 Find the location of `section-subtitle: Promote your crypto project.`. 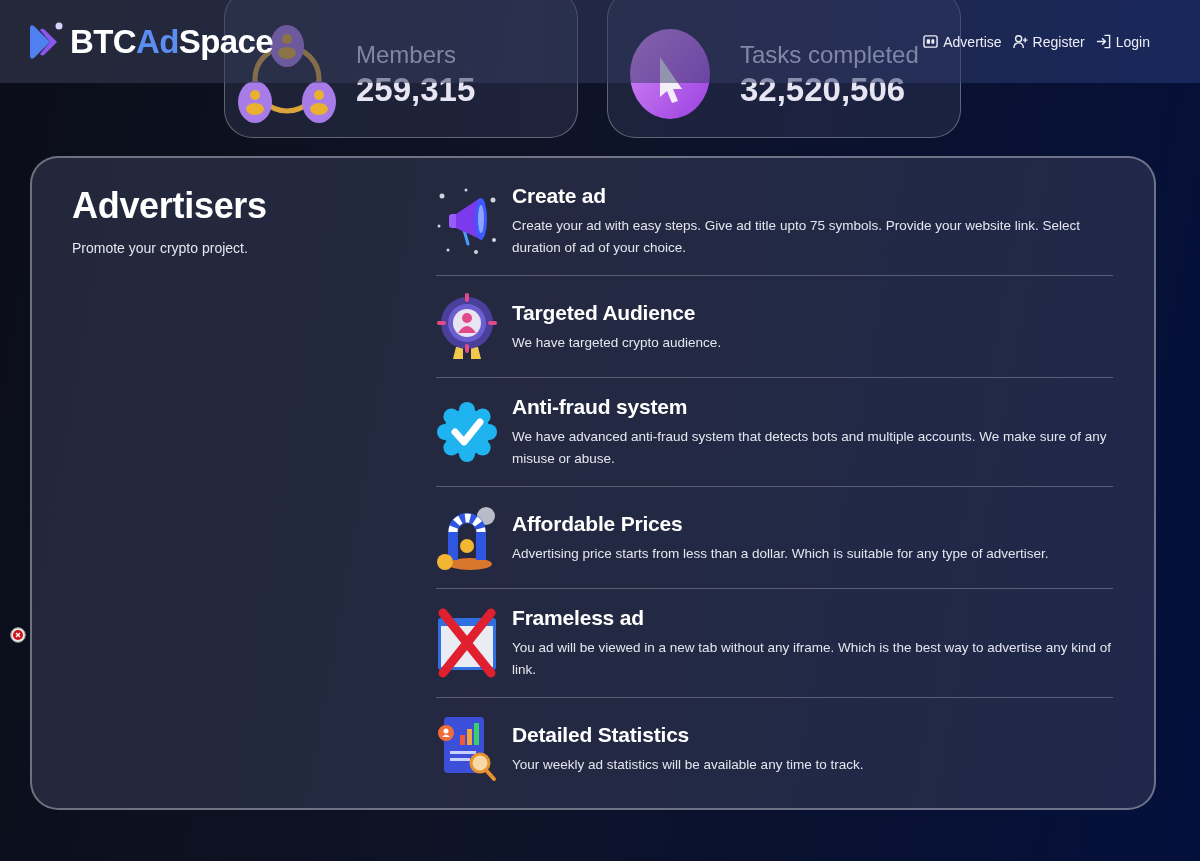

section-subtitle: Promote your crypto project. is located at coordinates (160, 248).